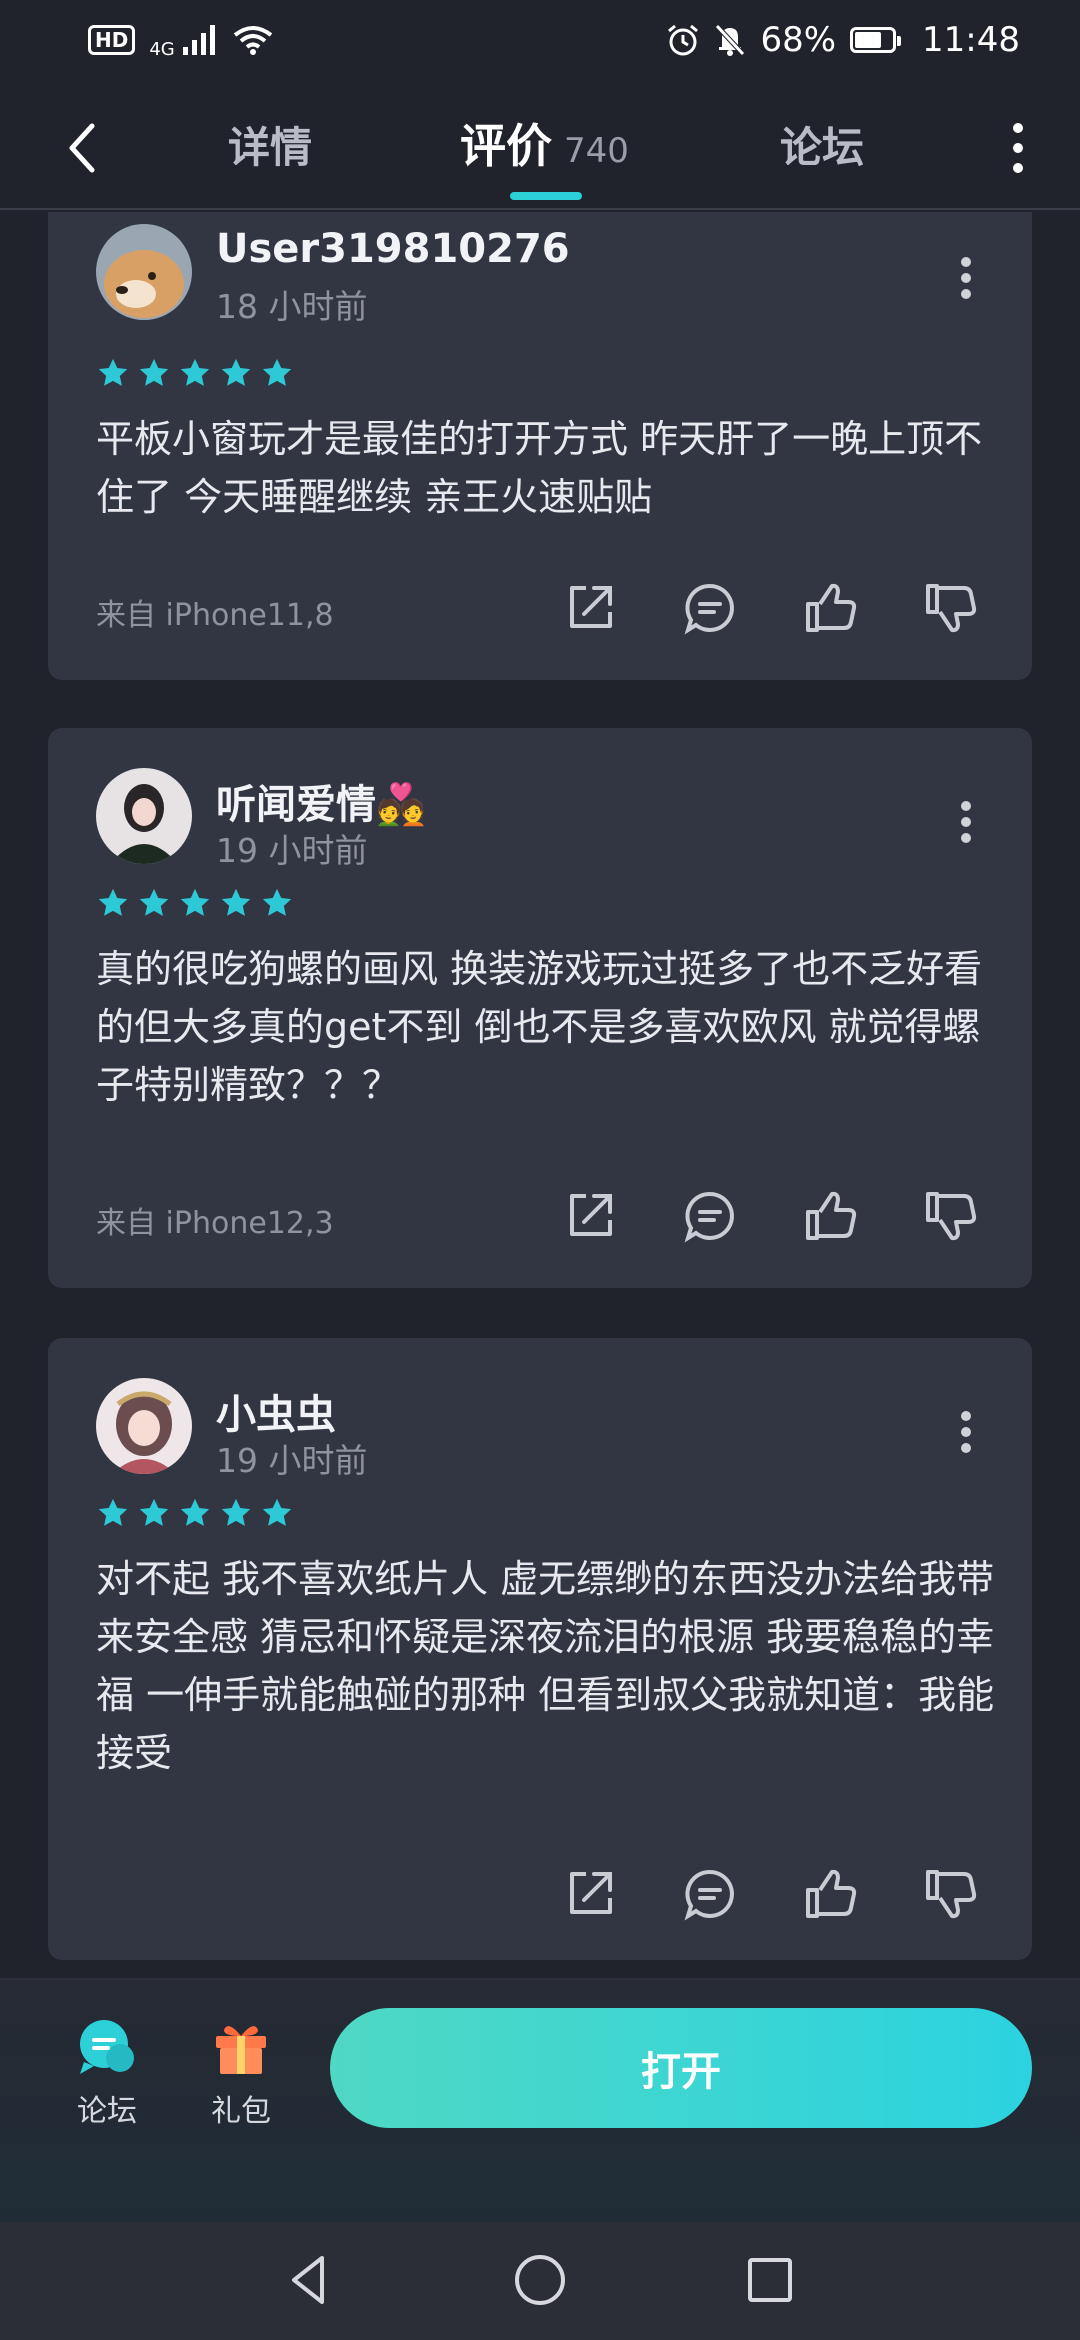 The image size is (1080, 2340). Describe the element at coordinates (215, 615) in the screenshot. I see `device-label: 来自 iPhone11,8` at that location.